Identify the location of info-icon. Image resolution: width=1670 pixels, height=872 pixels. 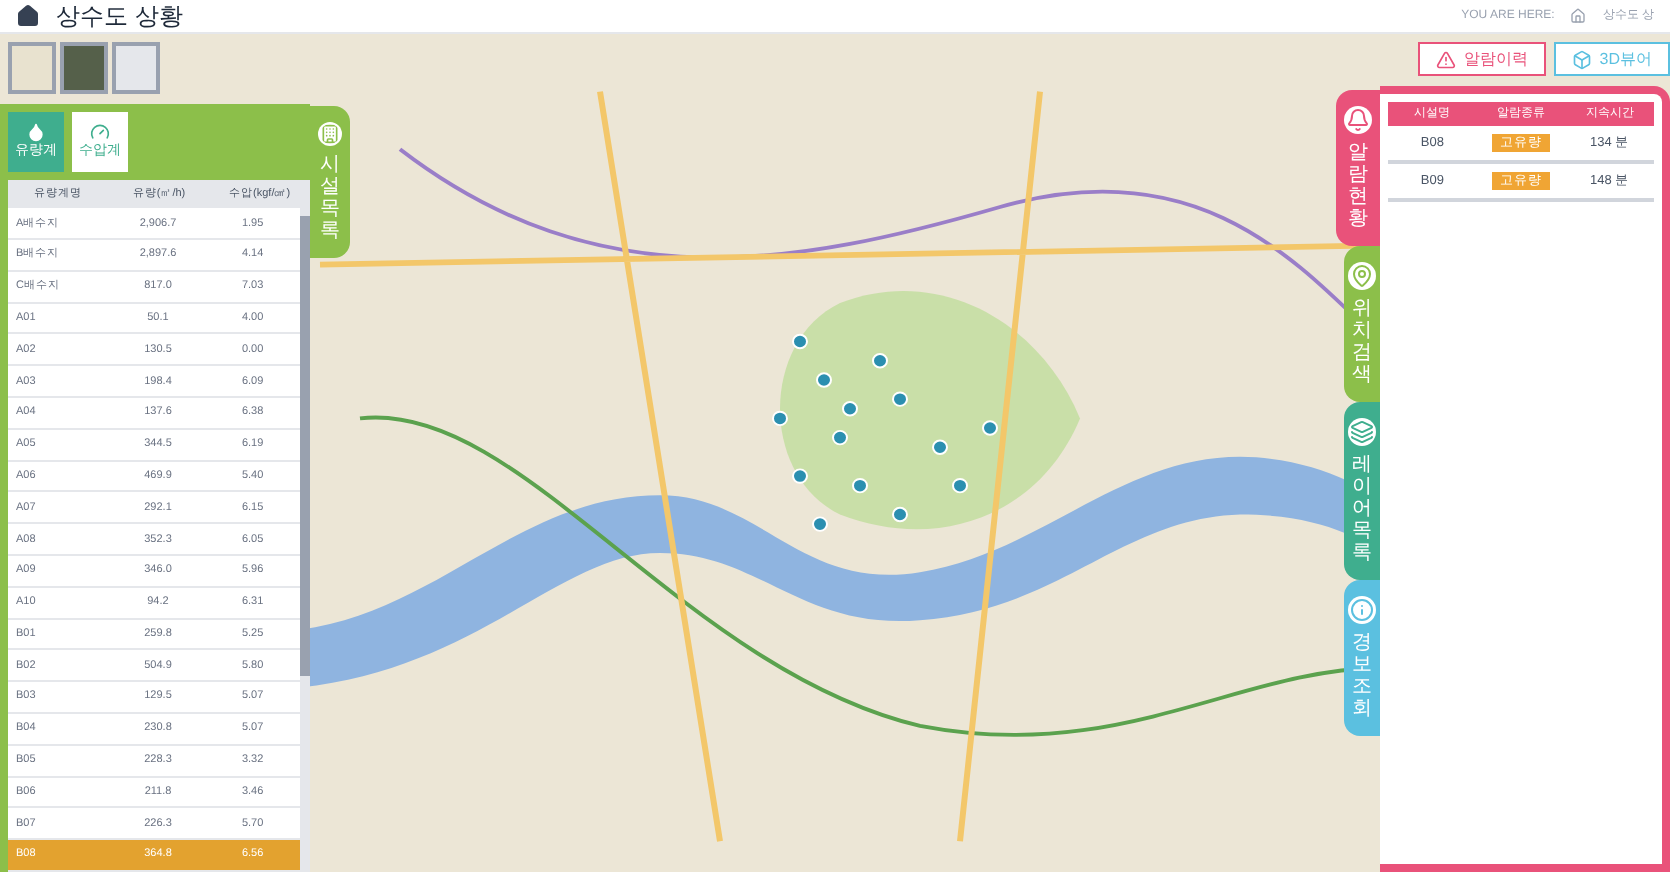
(1362, 610).